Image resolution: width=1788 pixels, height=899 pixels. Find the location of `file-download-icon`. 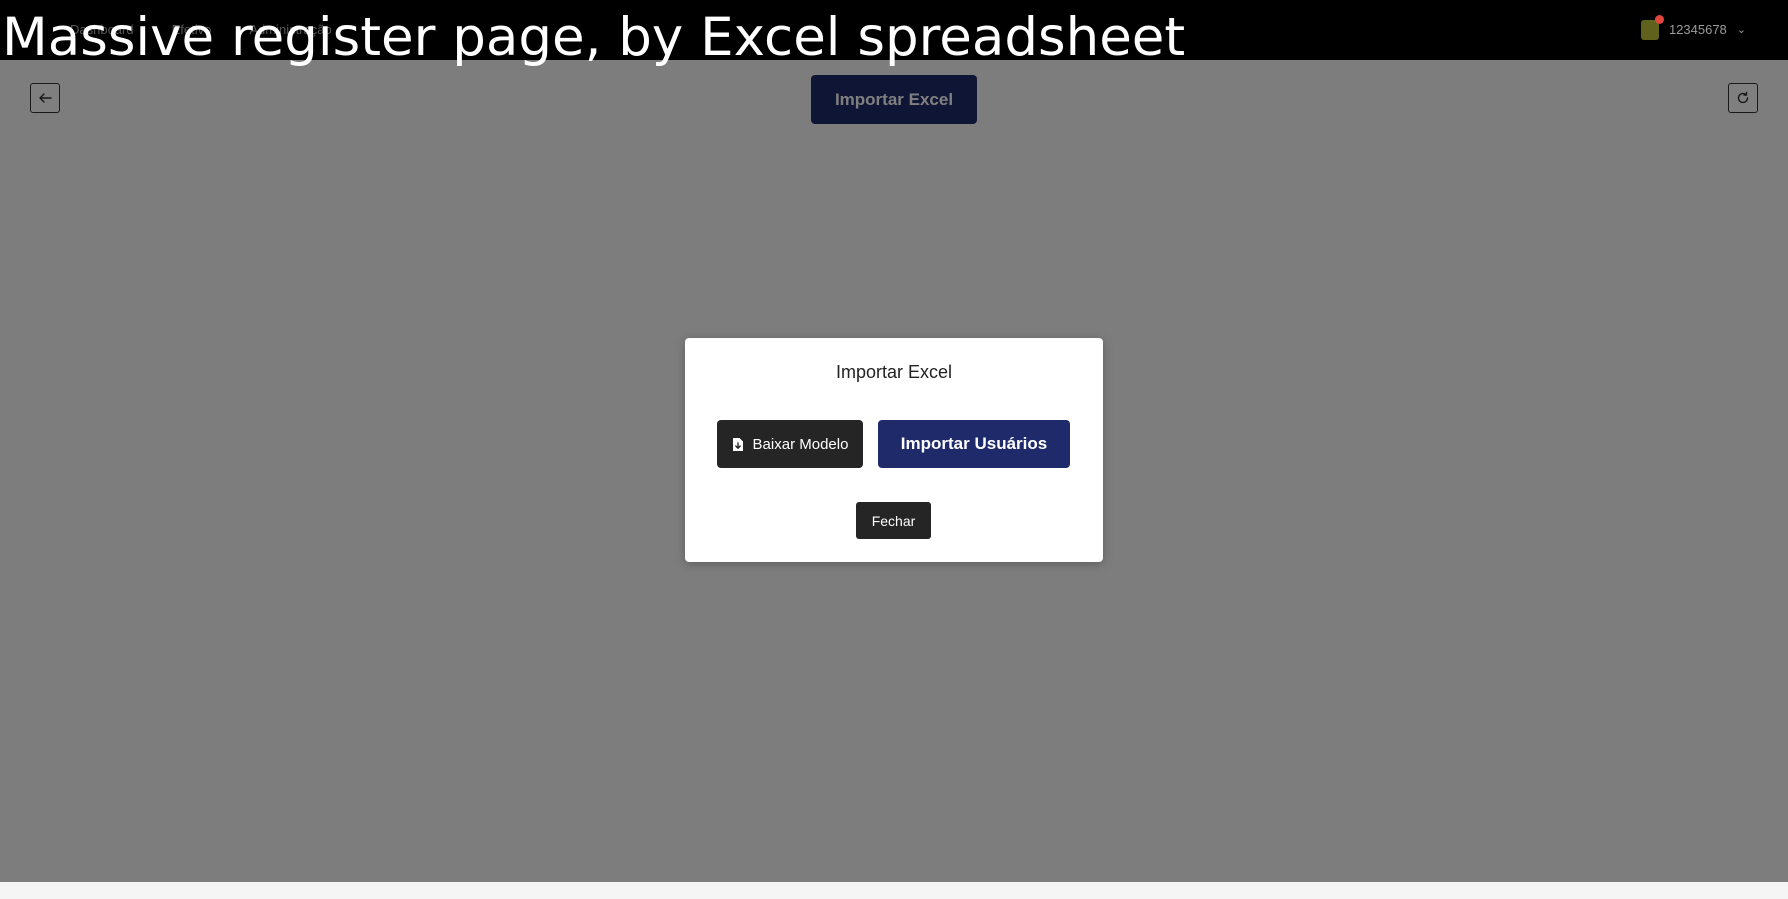

file-download-icon is located at coordinates (738, 444).